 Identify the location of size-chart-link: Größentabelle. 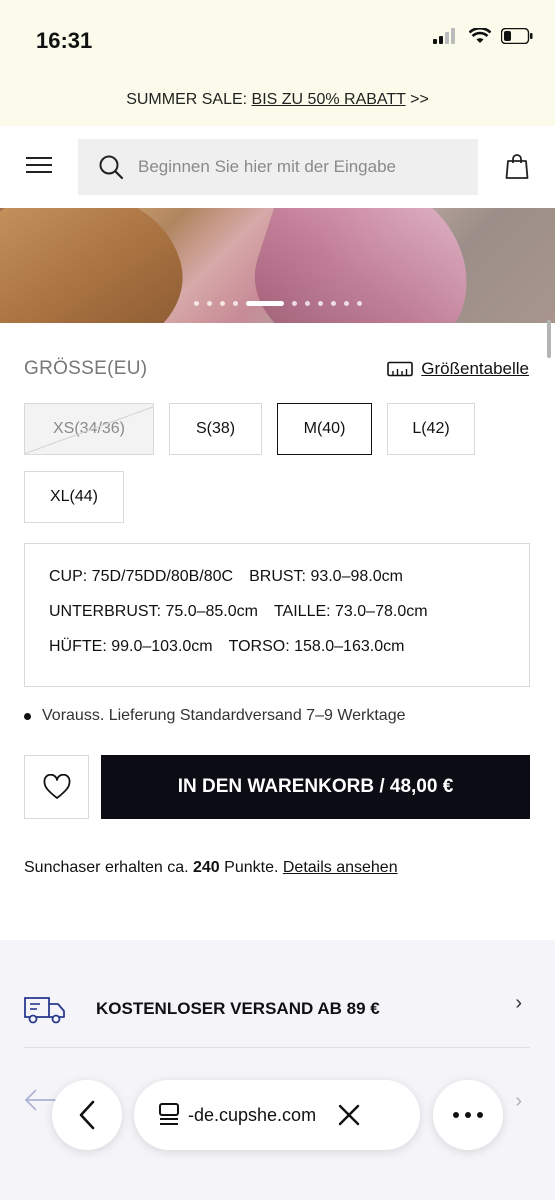
(458, 369).